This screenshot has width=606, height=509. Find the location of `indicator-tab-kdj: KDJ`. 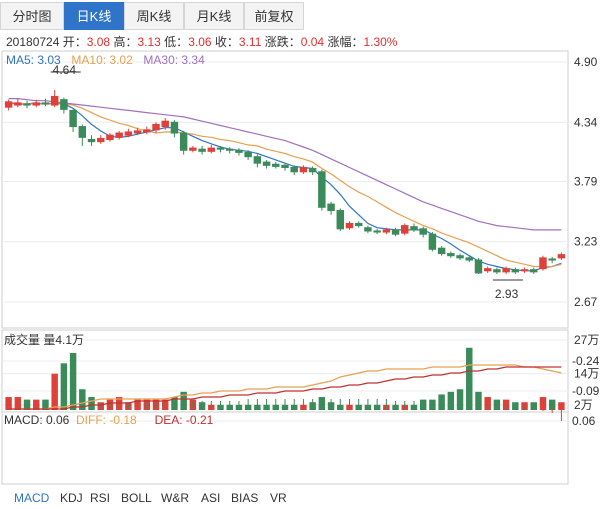

indicator-tab-kdj: KDJ is located at coordinates (71, 498).